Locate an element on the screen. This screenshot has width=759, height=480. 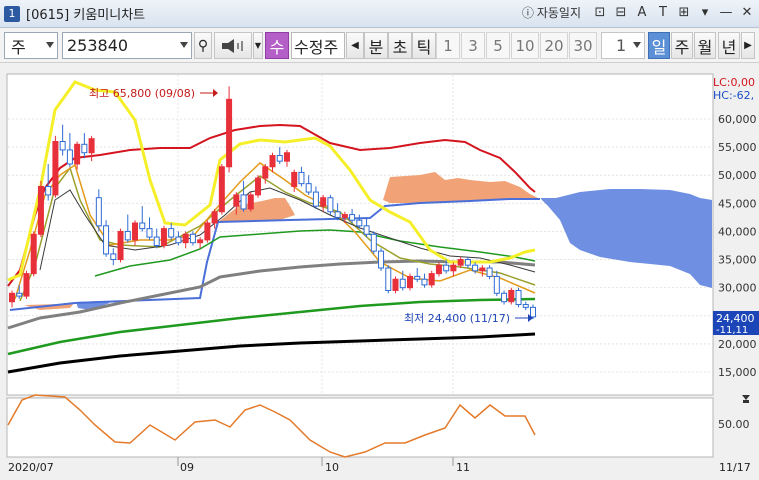
period-tick-button: 틱 is located at coordinates (424, 45).